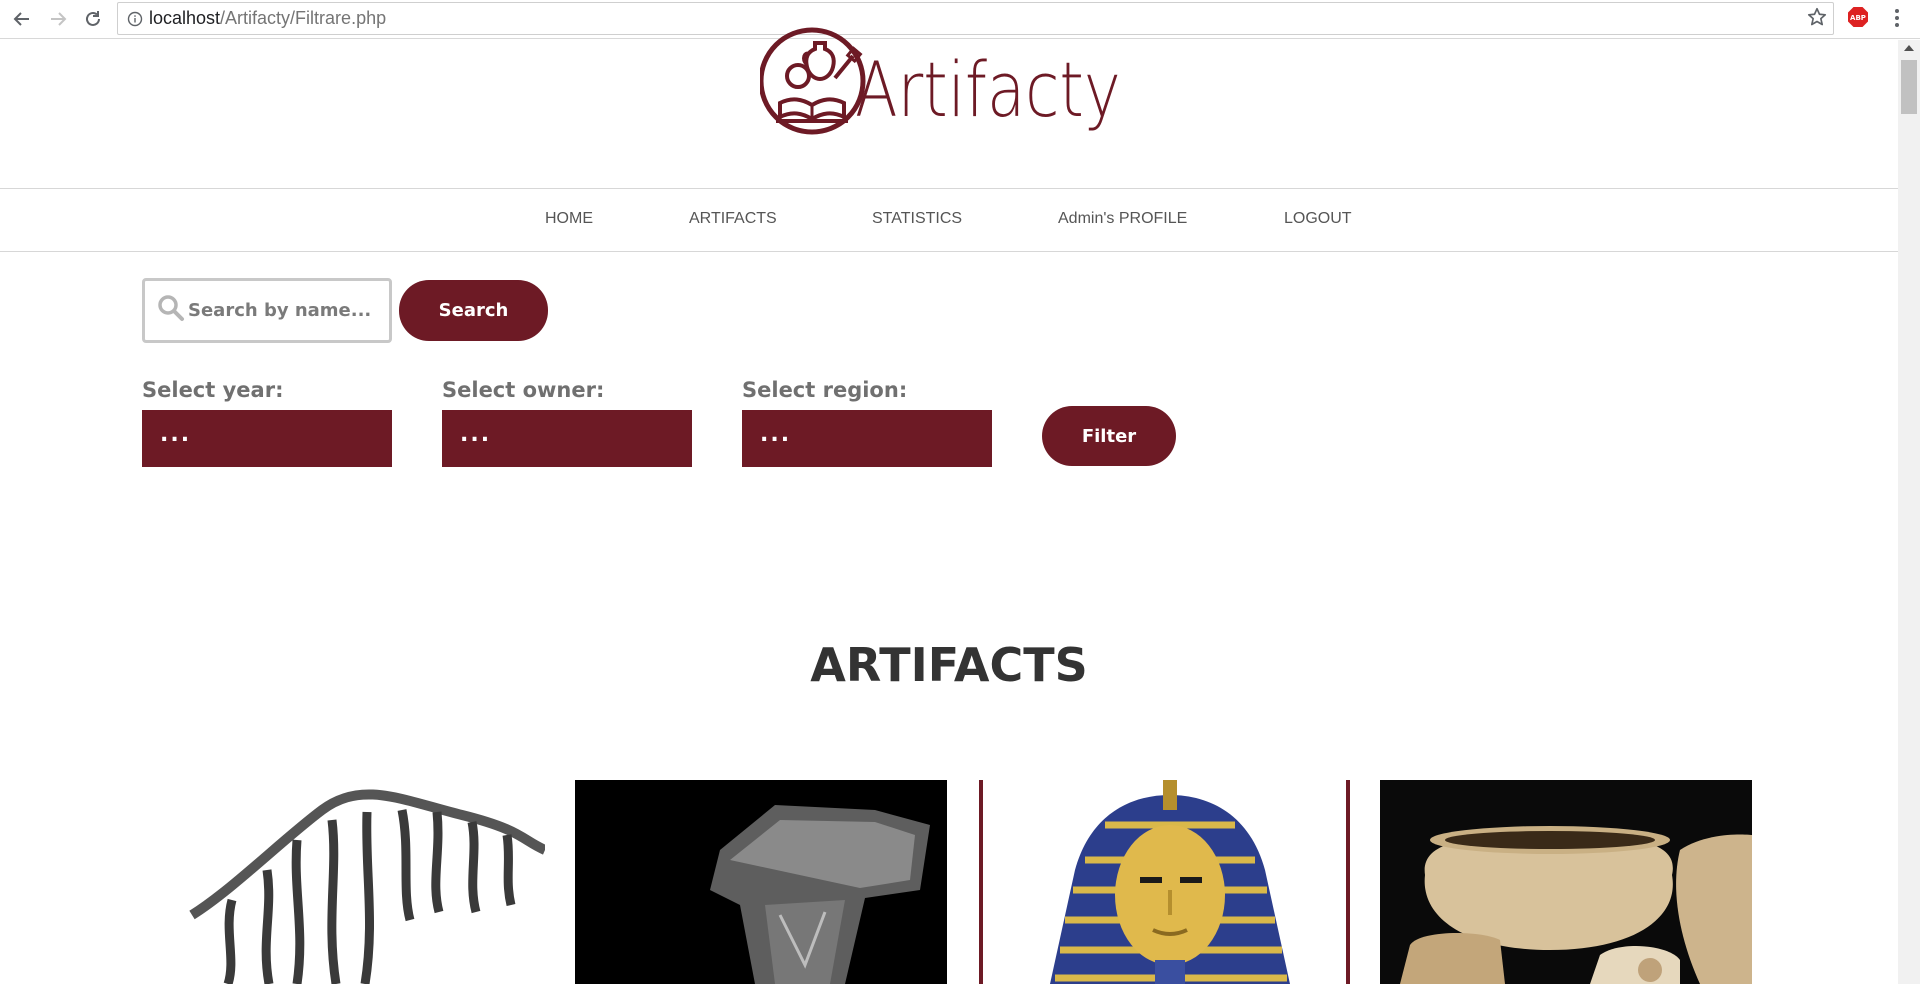 The height and width of the screenshot is (984, 1920). I want to click on owner-filter-label: Select owner:, so click(523, 390).